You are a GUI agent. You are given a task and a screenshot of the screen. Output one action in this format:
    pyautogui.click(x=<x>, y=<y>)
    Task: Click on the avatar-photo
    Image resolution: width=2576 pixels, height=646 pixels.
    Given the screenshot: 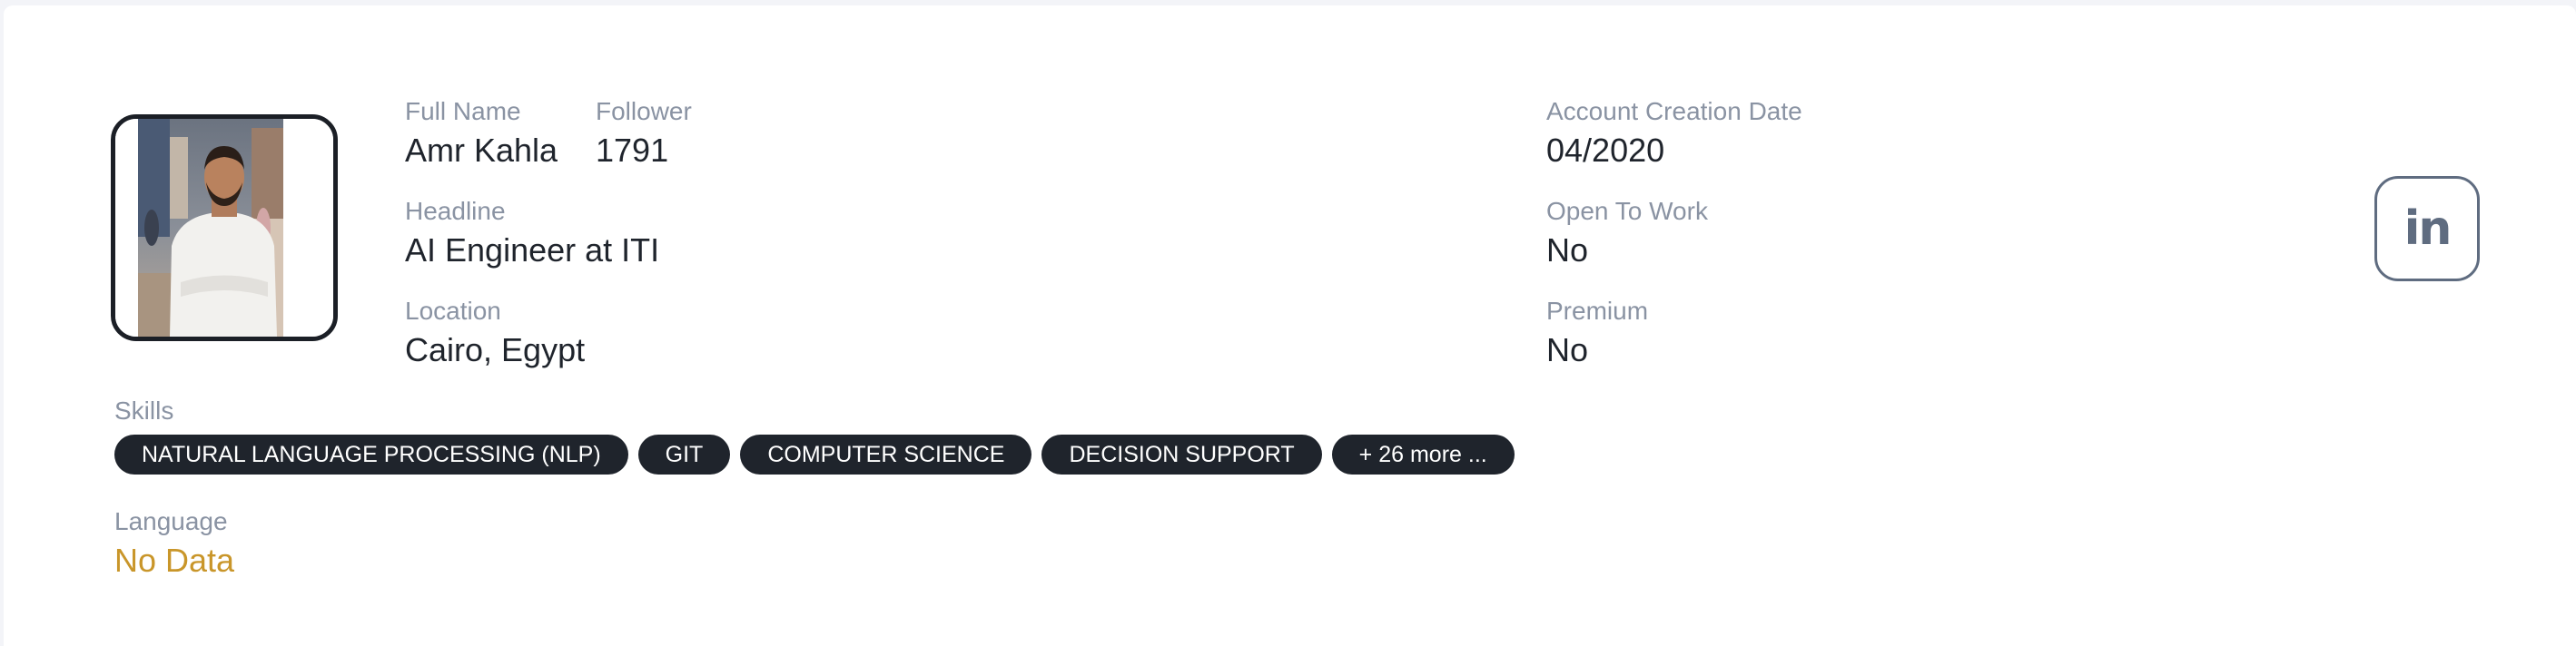 What is the action you would take?
    pyautogui.click(x=224, y=228)
    